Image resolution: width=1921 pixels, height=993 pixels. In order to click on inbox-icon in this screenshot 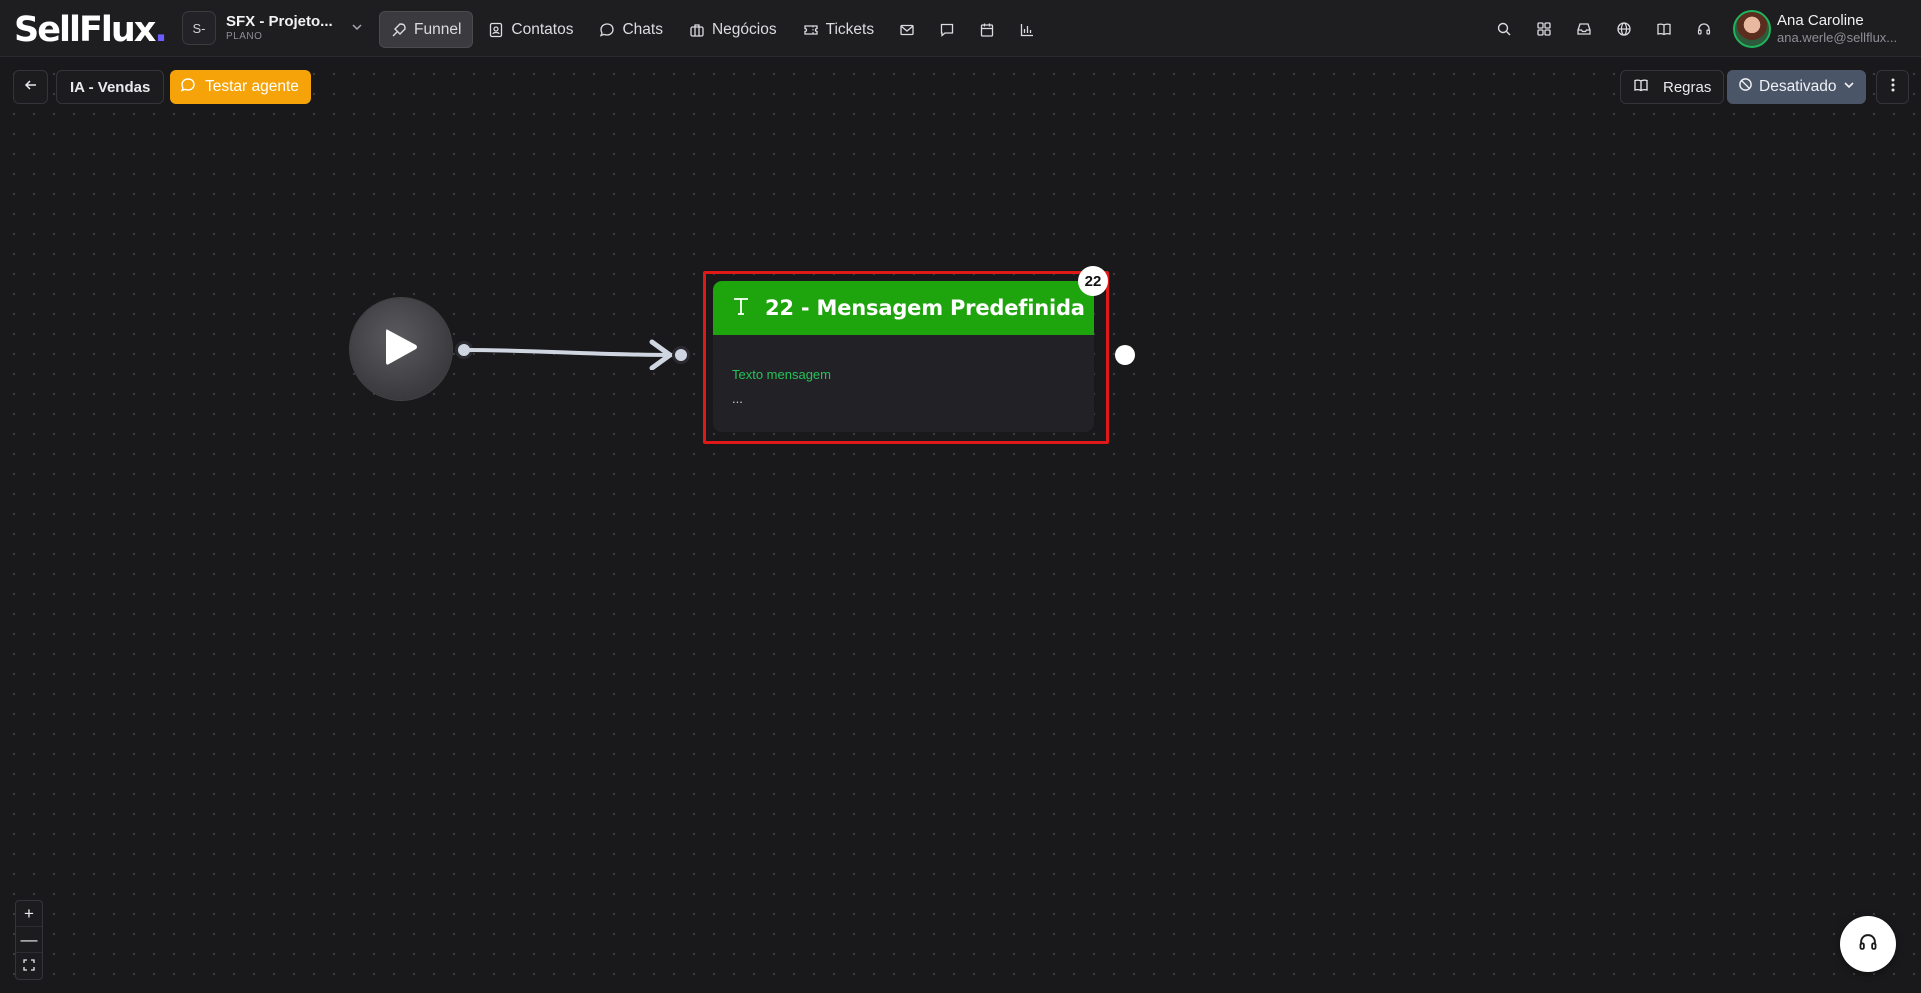, I will do `click(1584, 29)`.